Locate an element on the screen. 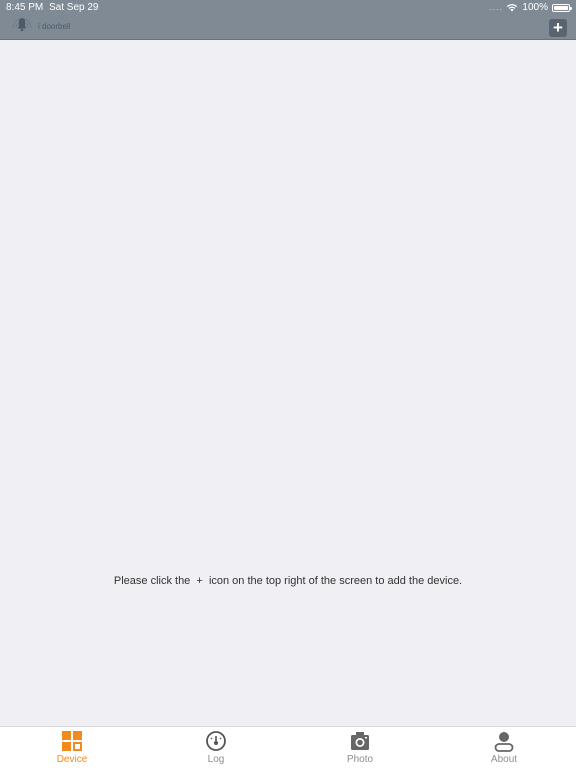  gauge-icon is located at coordinates (216, 741).